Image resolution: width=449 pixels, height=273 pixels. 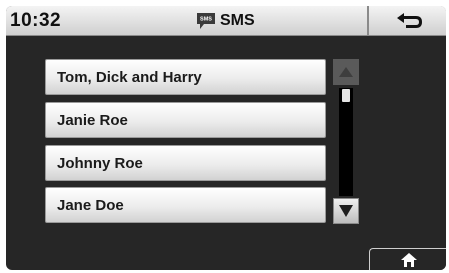 What do you see at coordinates (409, 20) in the screenshot?
I see `back-arrow-icon` at bounding box center [409, 20].